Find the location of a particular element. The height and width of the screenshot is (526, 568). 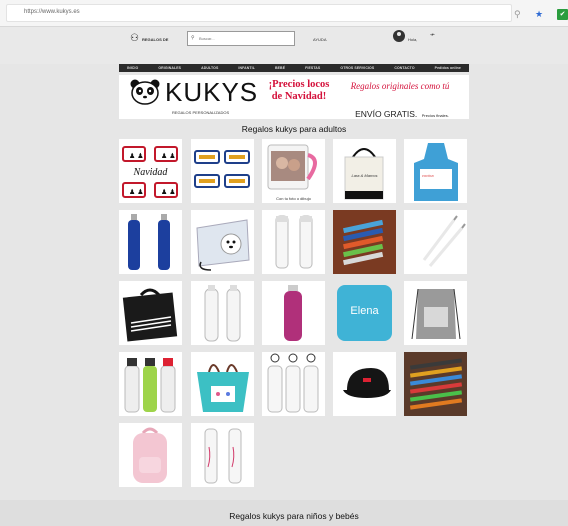

address-bar is located at coordinates (259, 13).